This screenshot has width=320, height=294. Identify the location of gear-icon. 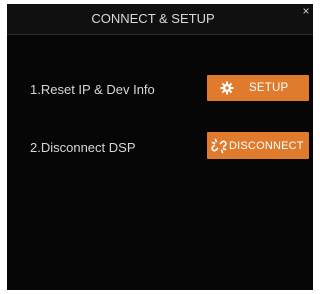
(227, 88).